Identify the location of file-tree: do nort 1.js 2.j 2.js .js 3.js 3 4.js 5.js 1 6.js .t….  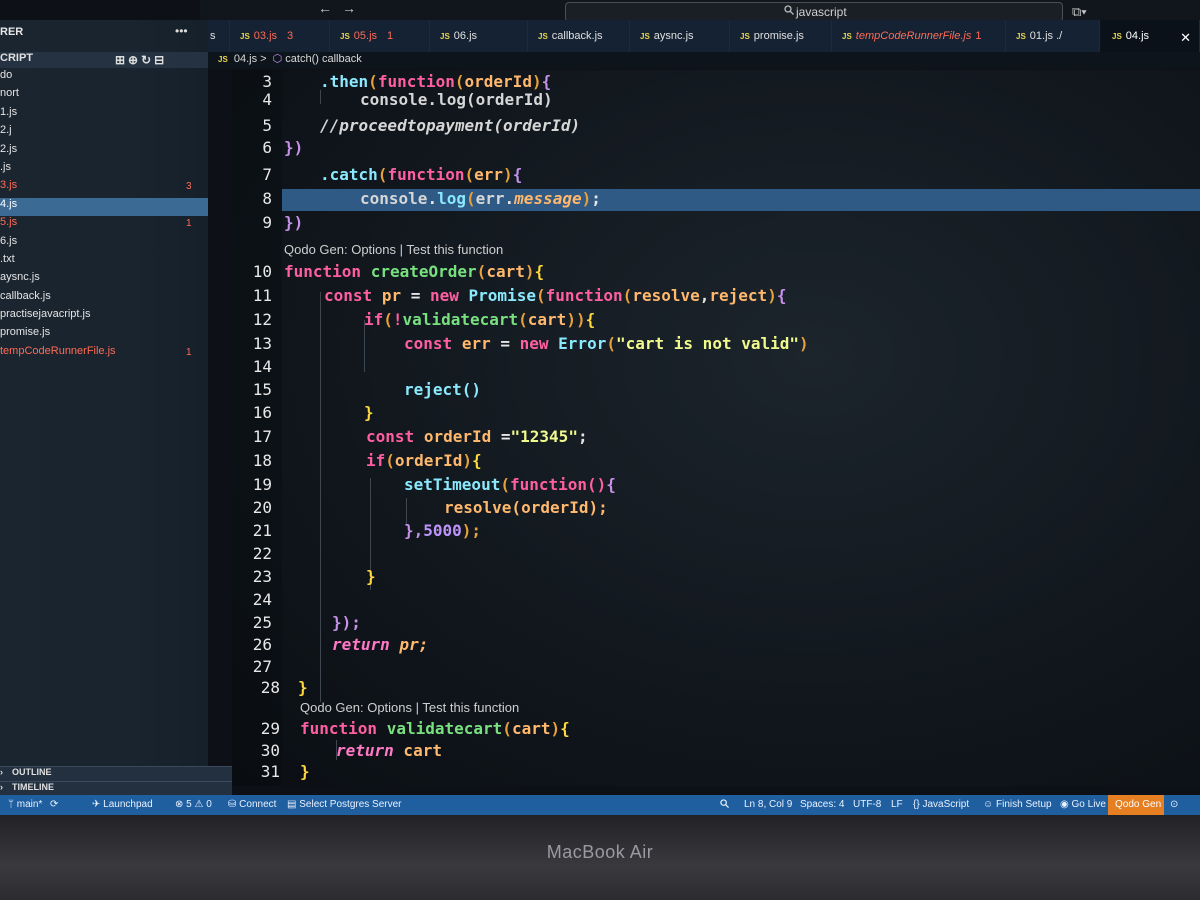
(104, 216).